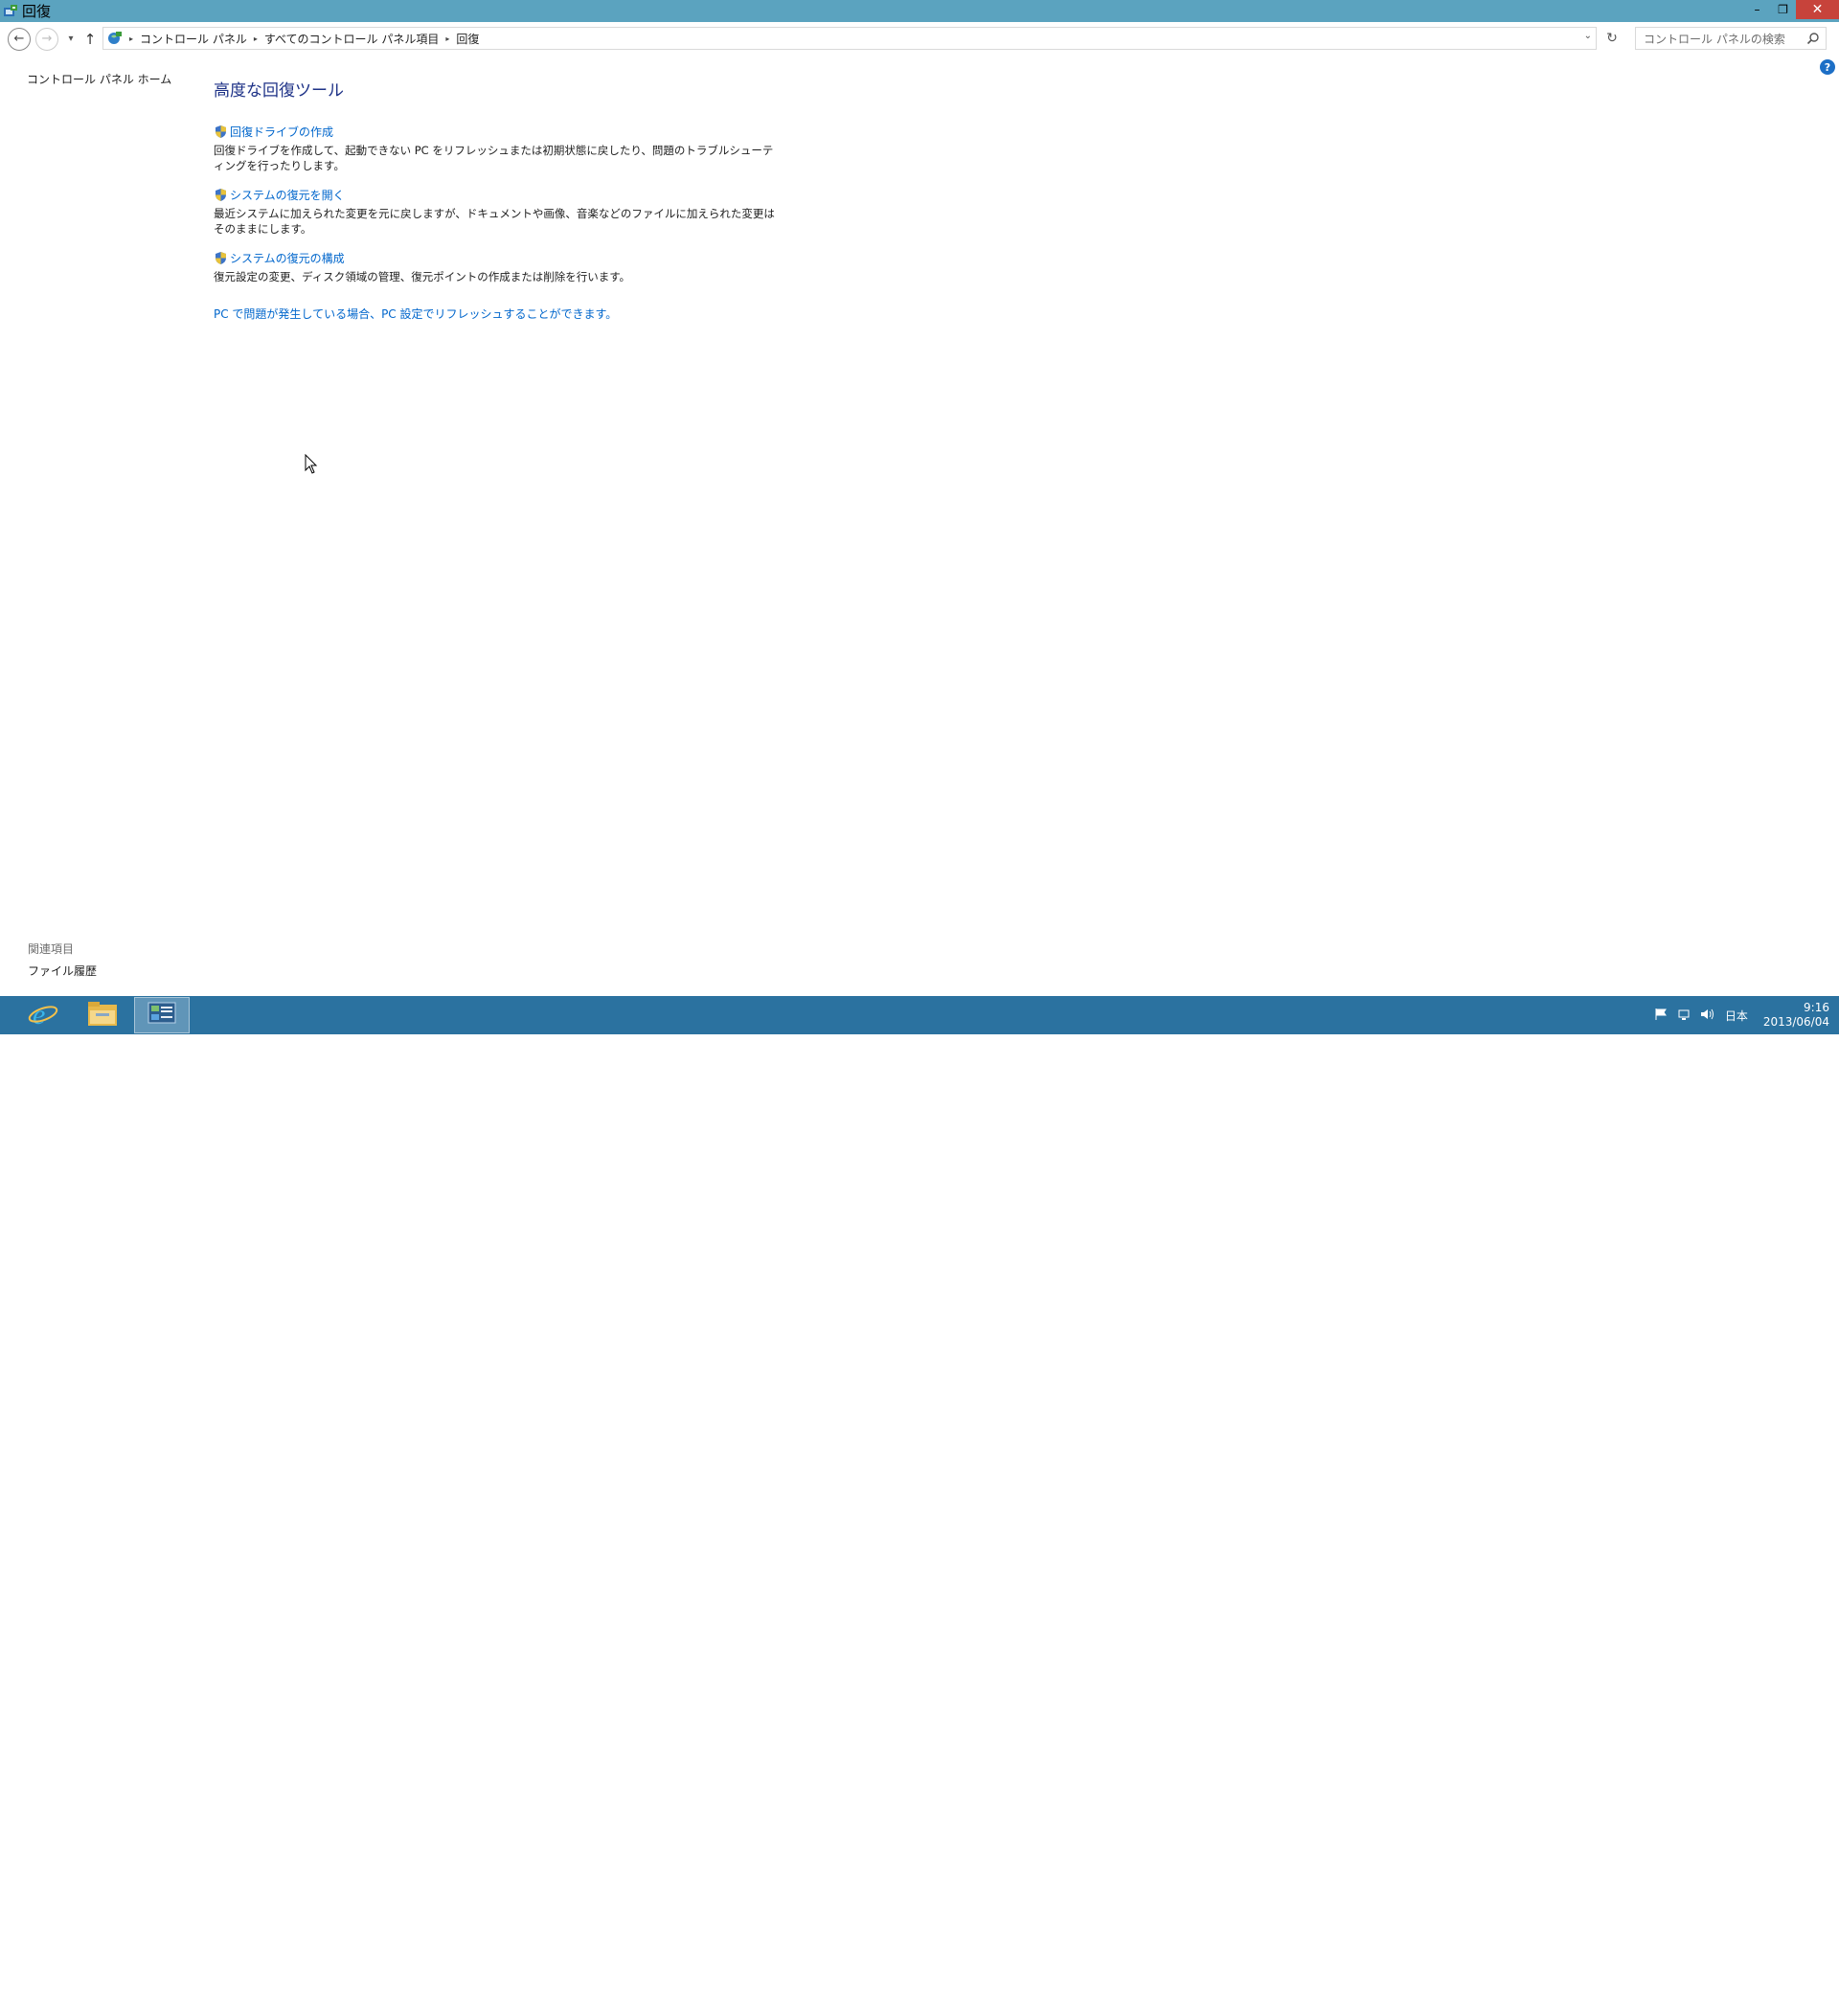 The image size is (1839, 2016). I want to click on restore-button: ❐, so click(1783, 9).